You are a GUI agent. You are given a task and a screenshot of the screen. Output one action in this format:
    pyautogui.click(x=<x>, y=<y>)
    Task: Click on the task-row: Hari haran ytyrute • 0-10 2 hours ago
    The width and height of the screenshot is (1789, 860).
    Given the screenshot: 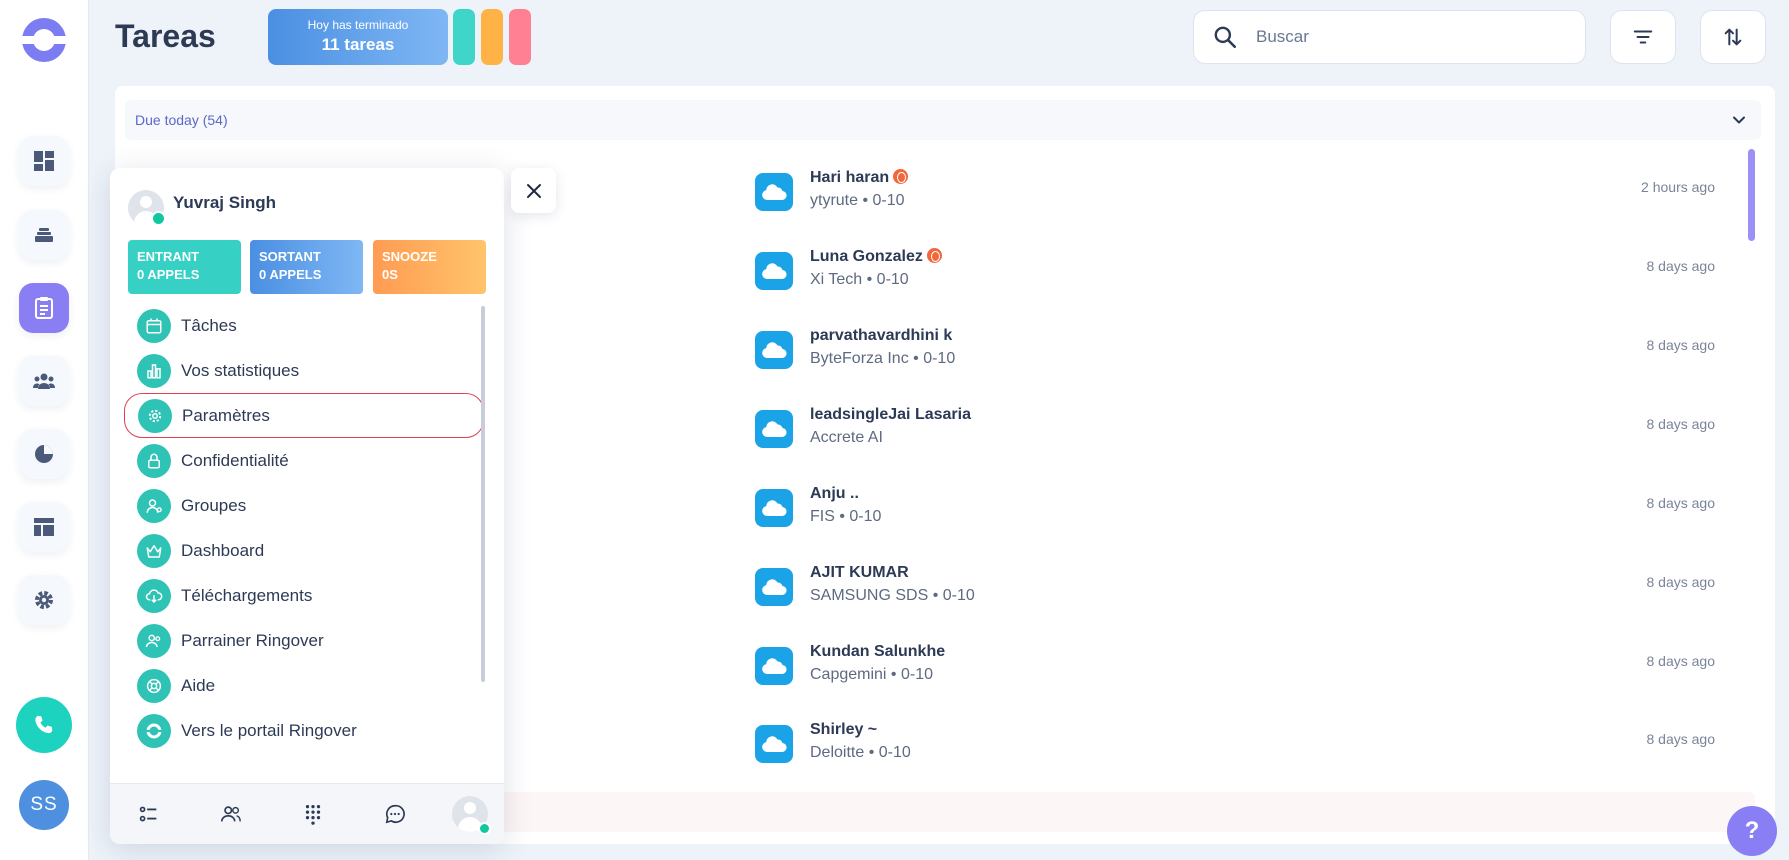 What is the action you would take?
    pyautogui.click(x=1235, y=191)
    